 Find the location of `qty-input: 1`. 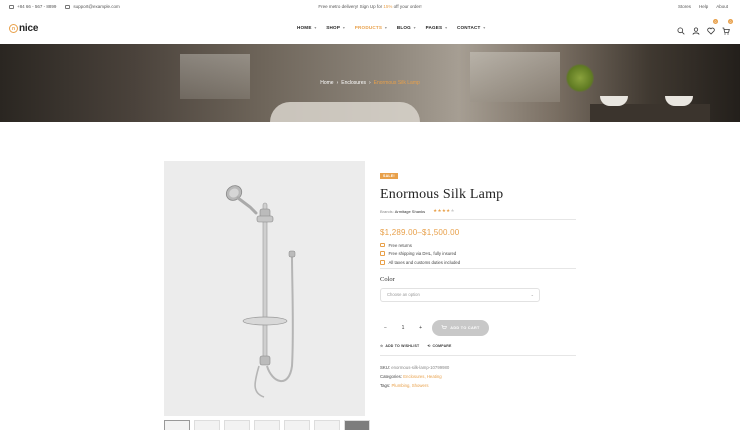

qty-input: 1 is located at coordinates (403, 328).